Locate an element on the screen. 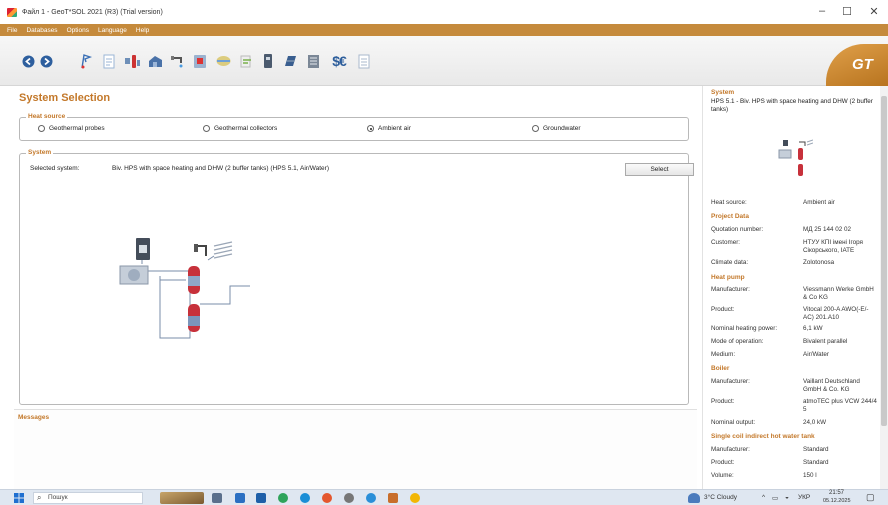 The width and height of the screenshot is (888, 505). hp-mode-key: Mode of operation: is located at coordinates (737, 341).